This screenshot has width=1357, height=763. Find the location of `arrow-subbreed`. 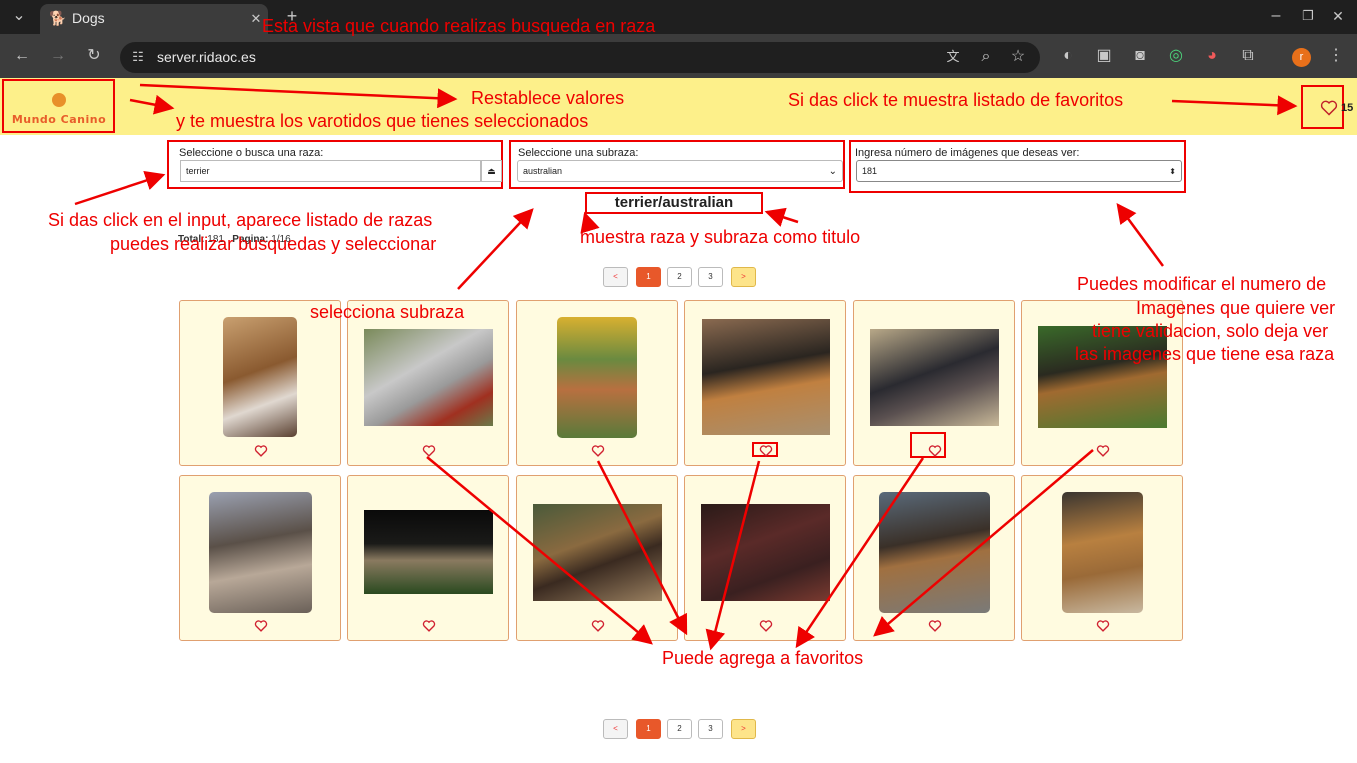

arrow-subbreed is located at coordinates (495, 249).